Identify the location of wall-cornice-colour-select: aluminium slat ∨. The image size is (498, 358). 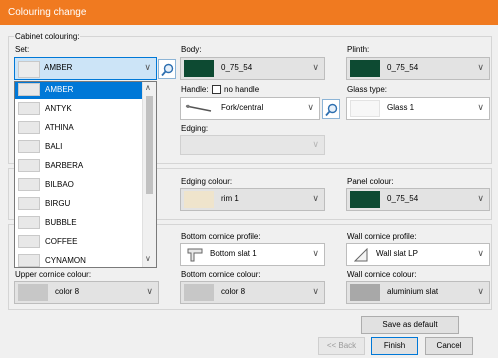
(418, 292).